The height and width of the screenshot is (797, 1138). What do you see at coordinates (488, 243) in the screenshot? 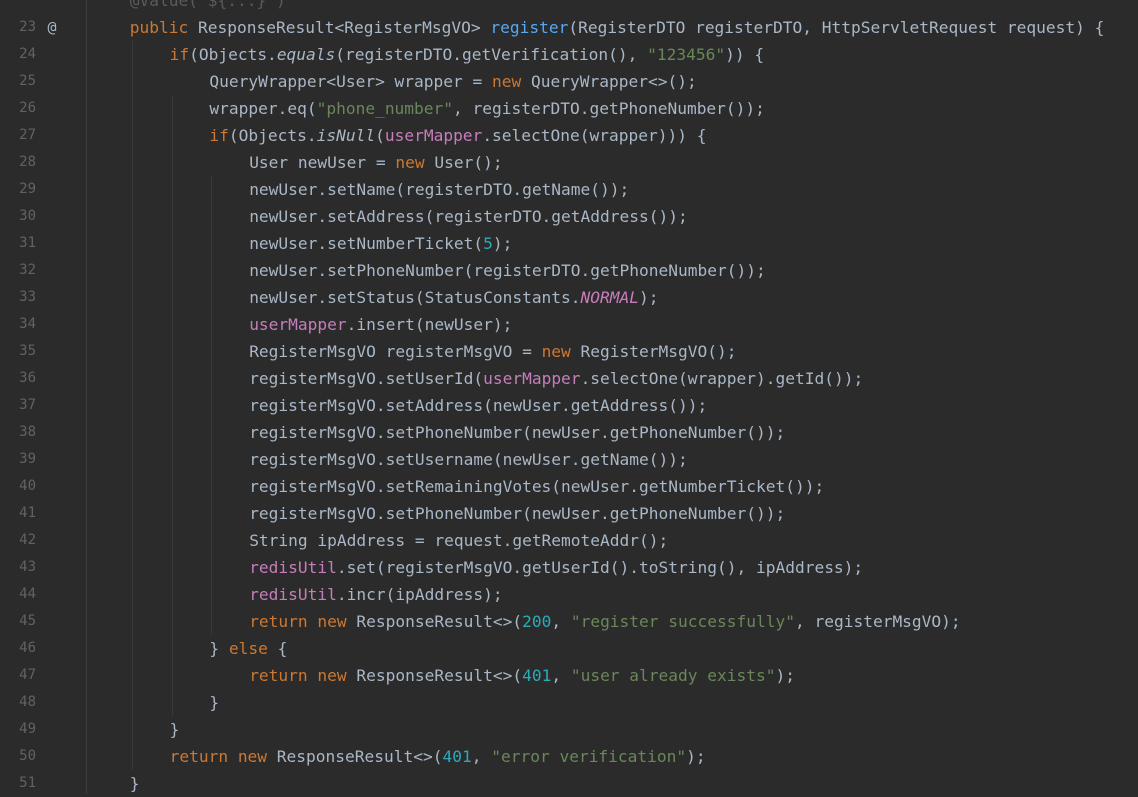
I see `code-token: 5` at bounding box center [488, 243].